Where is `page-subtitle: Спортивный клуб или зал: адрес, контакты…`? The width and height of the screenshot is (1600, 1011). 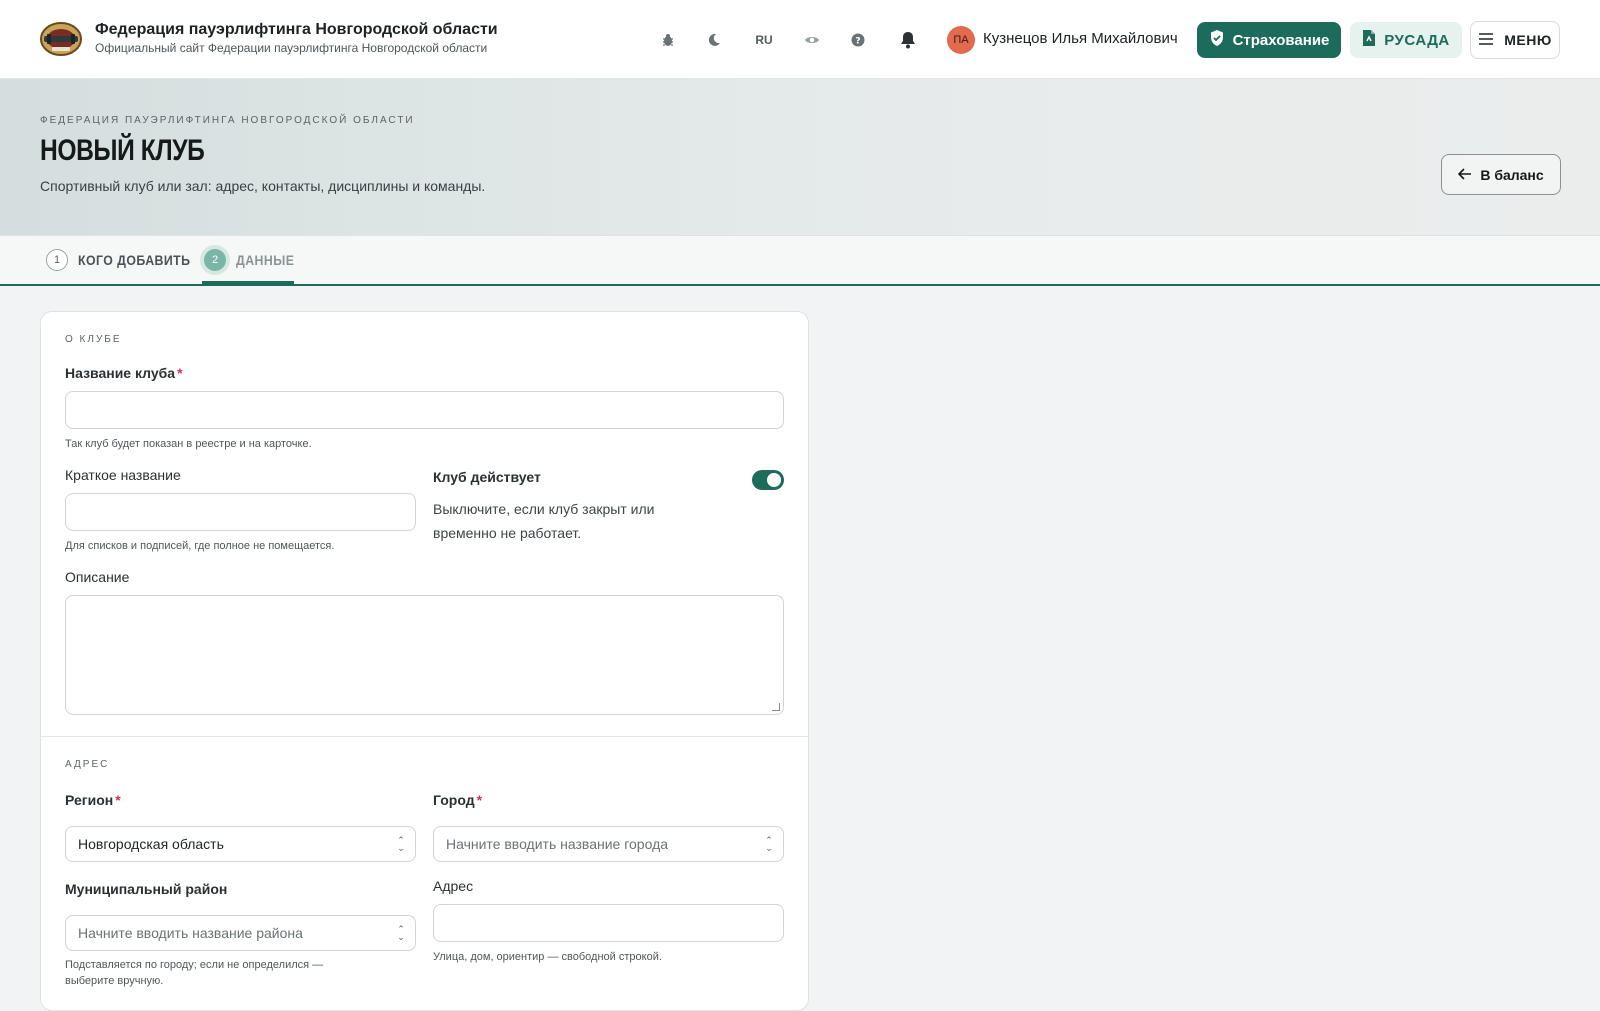
page-subtitle: Спортивный клуб или зал: адрес, контакты… is located at coordinates (263, 186).